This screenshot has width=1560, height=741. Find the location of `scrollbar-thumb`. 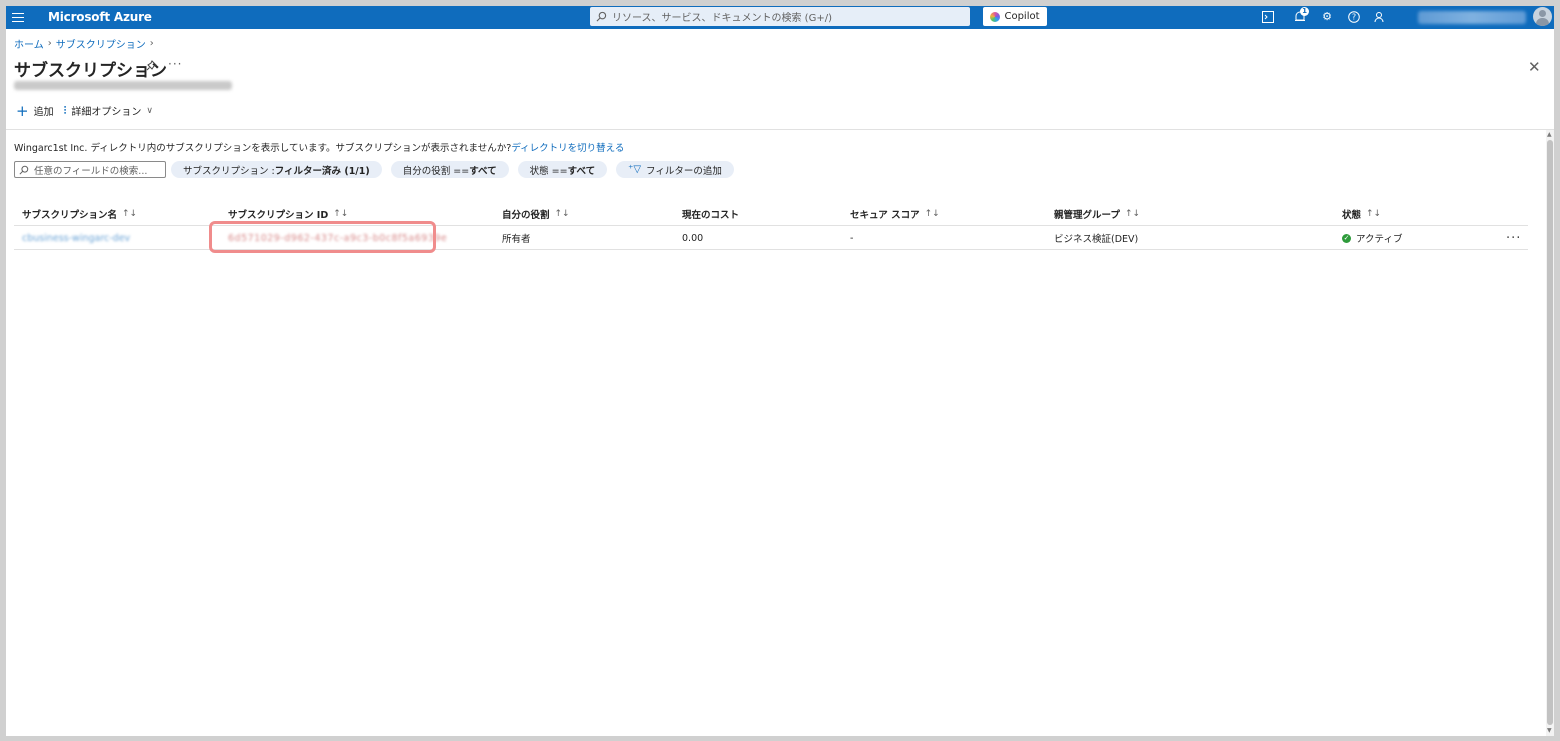

scrollbar-thumb is located at coordinates (1550, 432).